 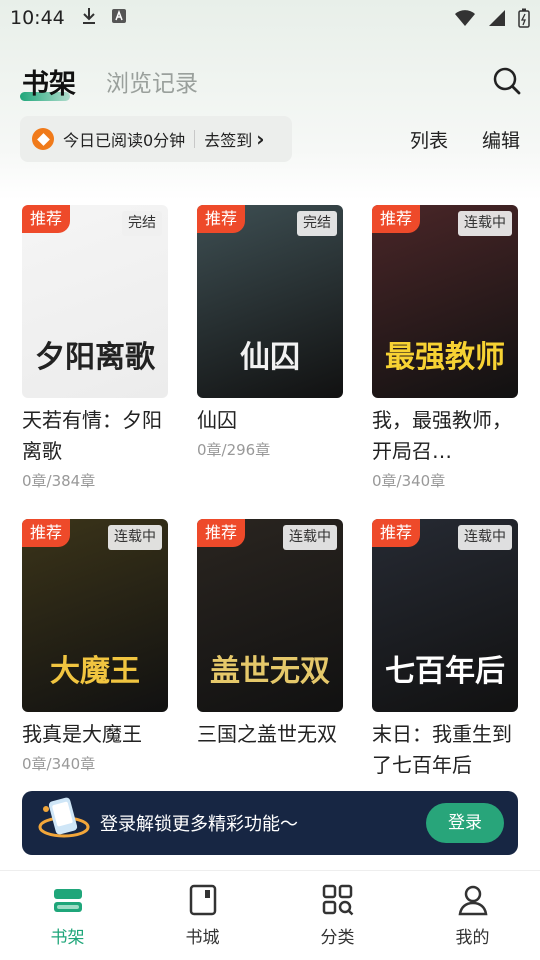 I want to click on chevron-right-icon: ›, so click(x=260, y=139).